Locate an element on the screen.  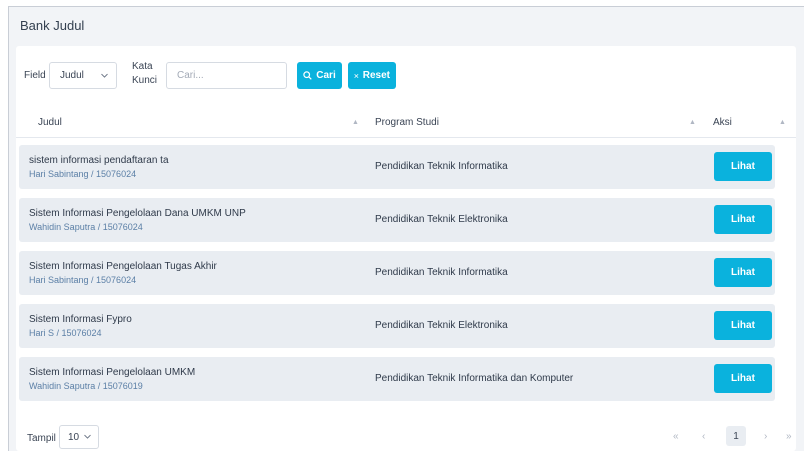
row-author: Wahidin Saputra / 15076019 is located at coordinates (86, 386).